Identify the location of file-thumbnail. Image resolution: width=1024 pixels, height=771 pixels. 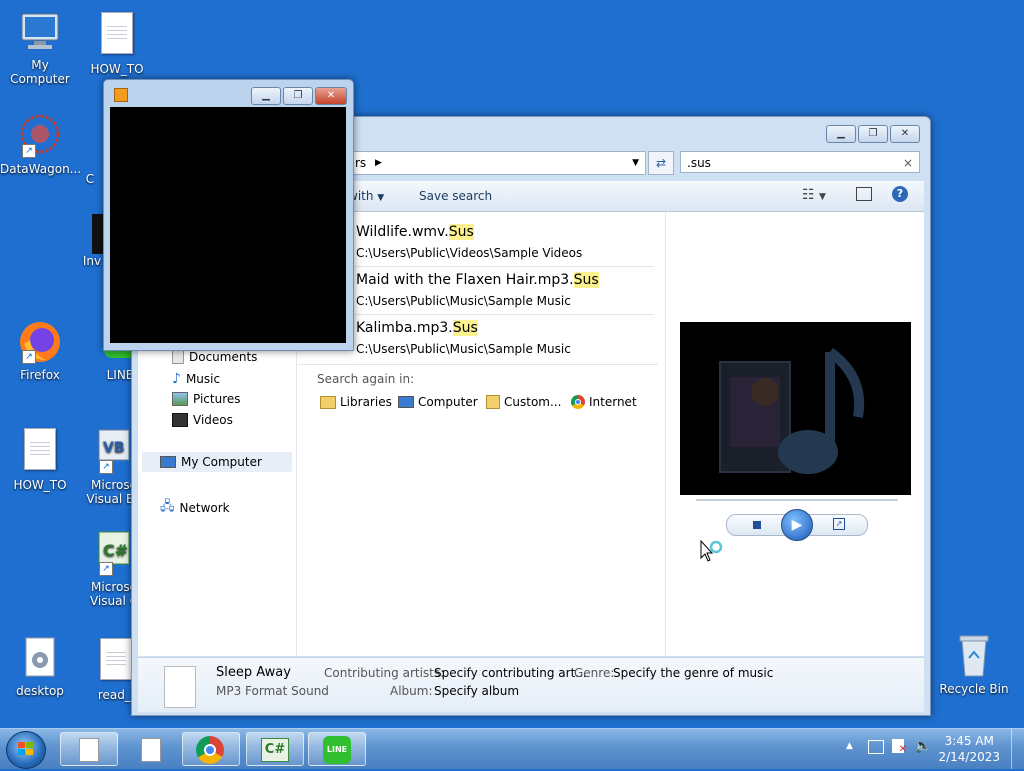
(180, 687).